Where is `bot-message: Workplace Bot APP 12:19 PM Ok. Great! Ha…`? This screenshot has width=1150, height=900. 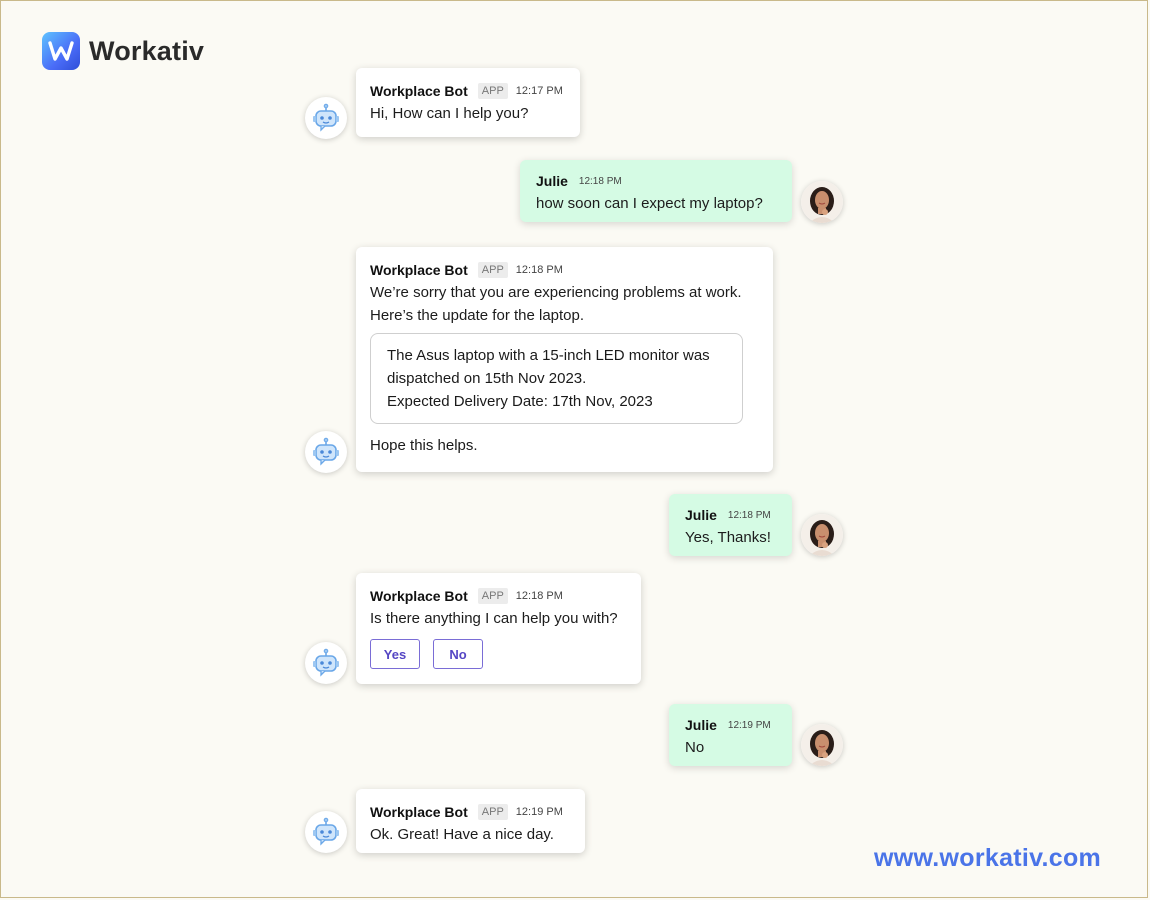
bot-message: Workplace Bot APP 12:19 PM Ok. Great! Ha… is located at coordinates (470, 821).